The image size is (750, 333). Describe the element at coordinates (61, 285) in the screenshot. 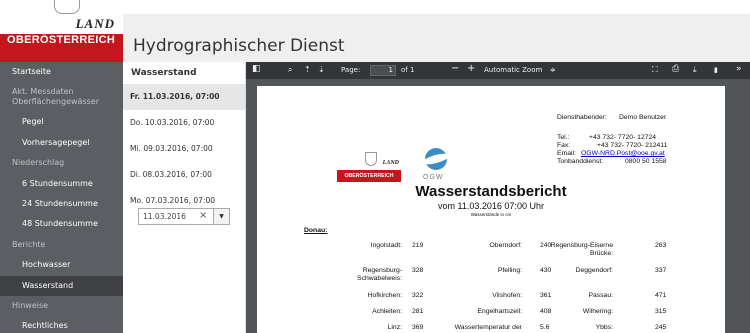

I see `sidebar-item-wasserstand: Wasserstand` at that location.